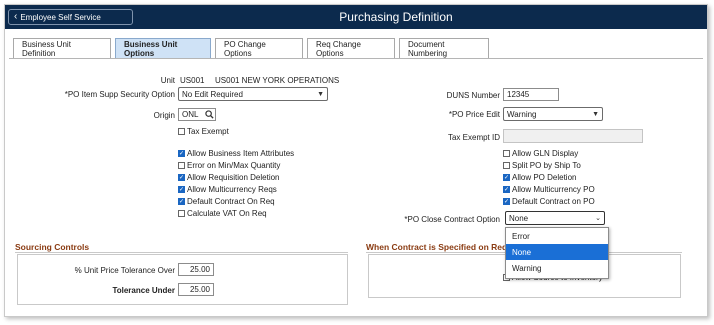 This screenshot has height=325, width=714. What do you see at coordinates (522, 114) in the screenshot?
I see `po-price-edit-value: Warning` at bounding box center [522, 114].